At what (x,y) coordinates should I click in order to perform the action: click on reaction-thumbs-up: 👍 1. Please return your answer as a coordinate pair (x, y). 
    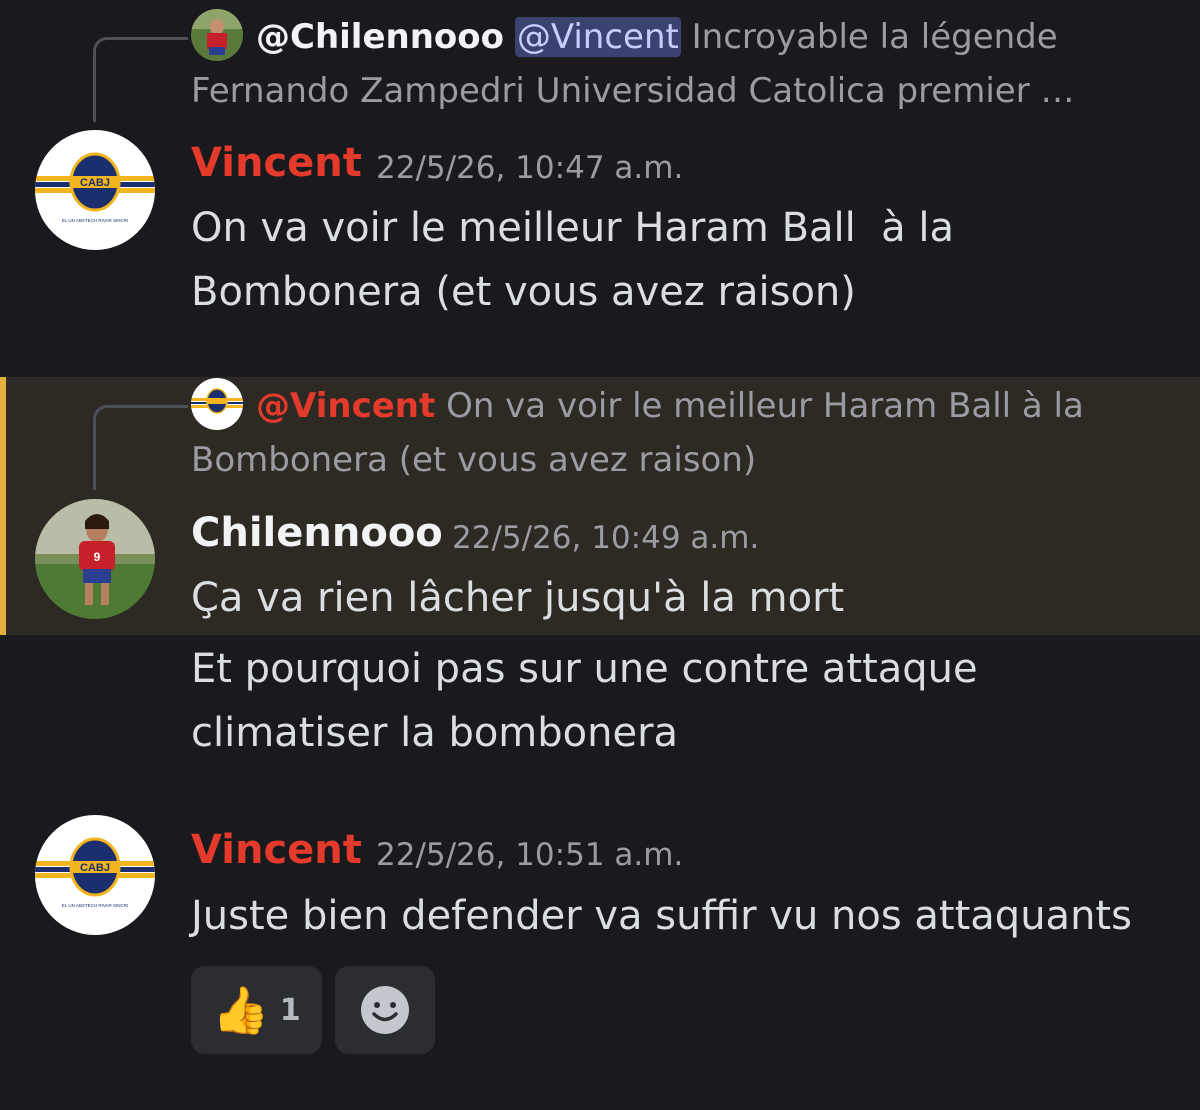
    Looking at the image, I should click on (256, 1010).